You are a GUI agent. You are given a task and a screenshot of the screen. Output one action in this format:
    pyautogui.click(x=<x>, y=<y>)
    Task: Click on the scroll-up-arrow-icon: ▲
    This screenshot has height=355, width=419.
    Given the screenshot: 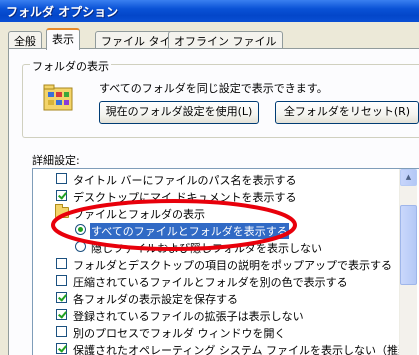 What is the action you would take?
    pyautogui.click(x=408, y=177)
    